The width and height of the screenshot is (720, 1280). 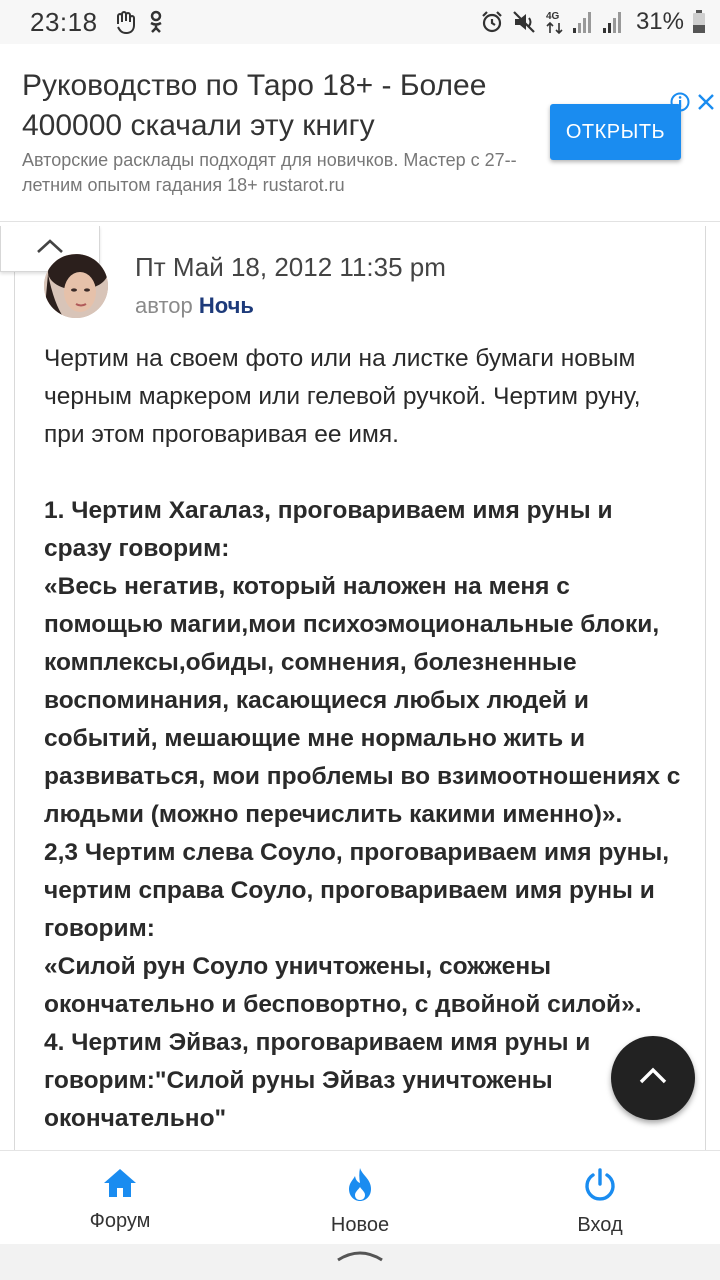 I want to click on battery-percent: 31%, so click(x=659, y=21).